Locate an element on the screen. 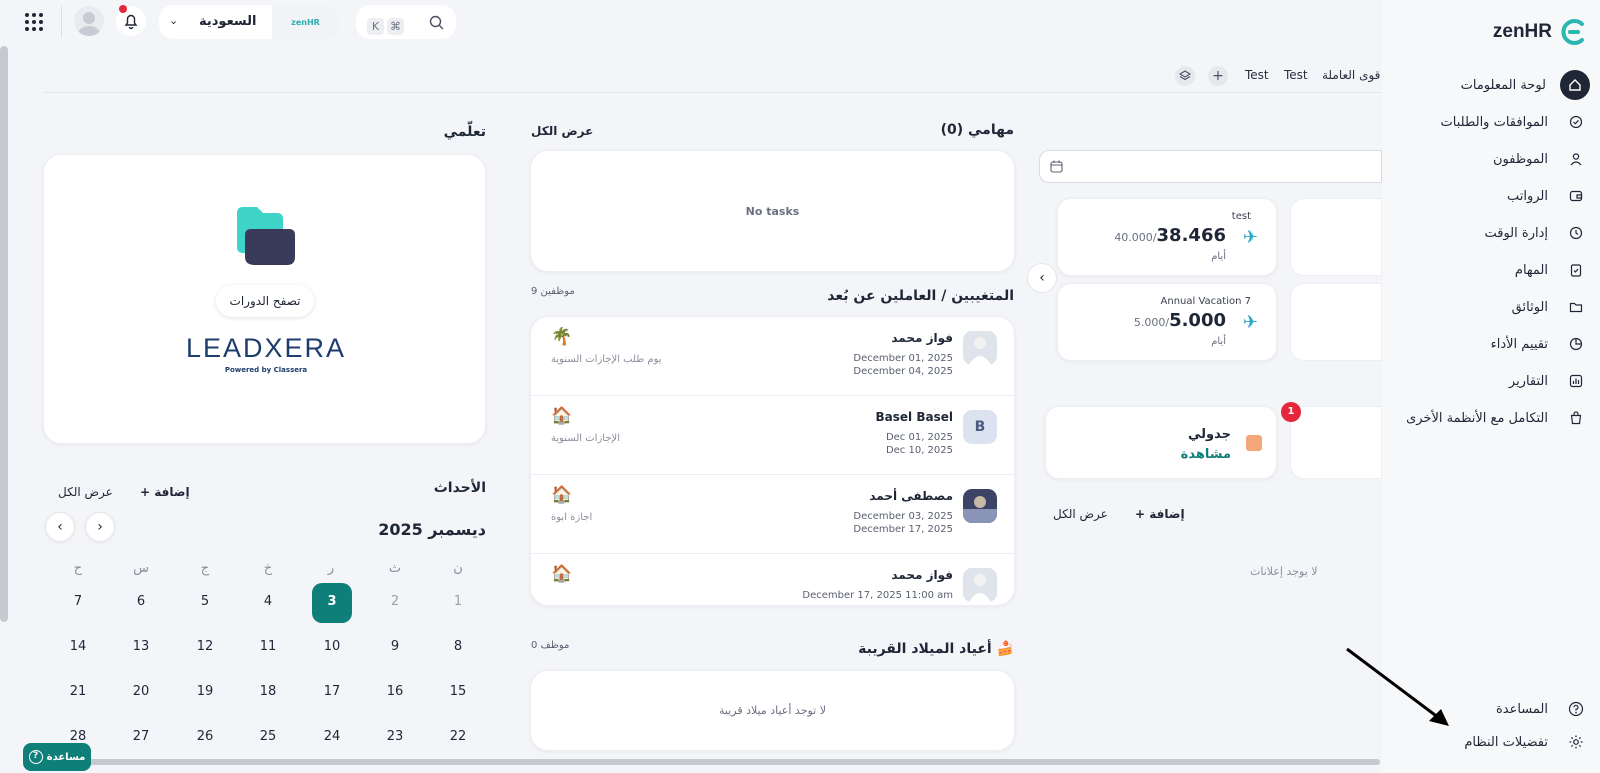  layers-button is located at coordinates (1185, 76).